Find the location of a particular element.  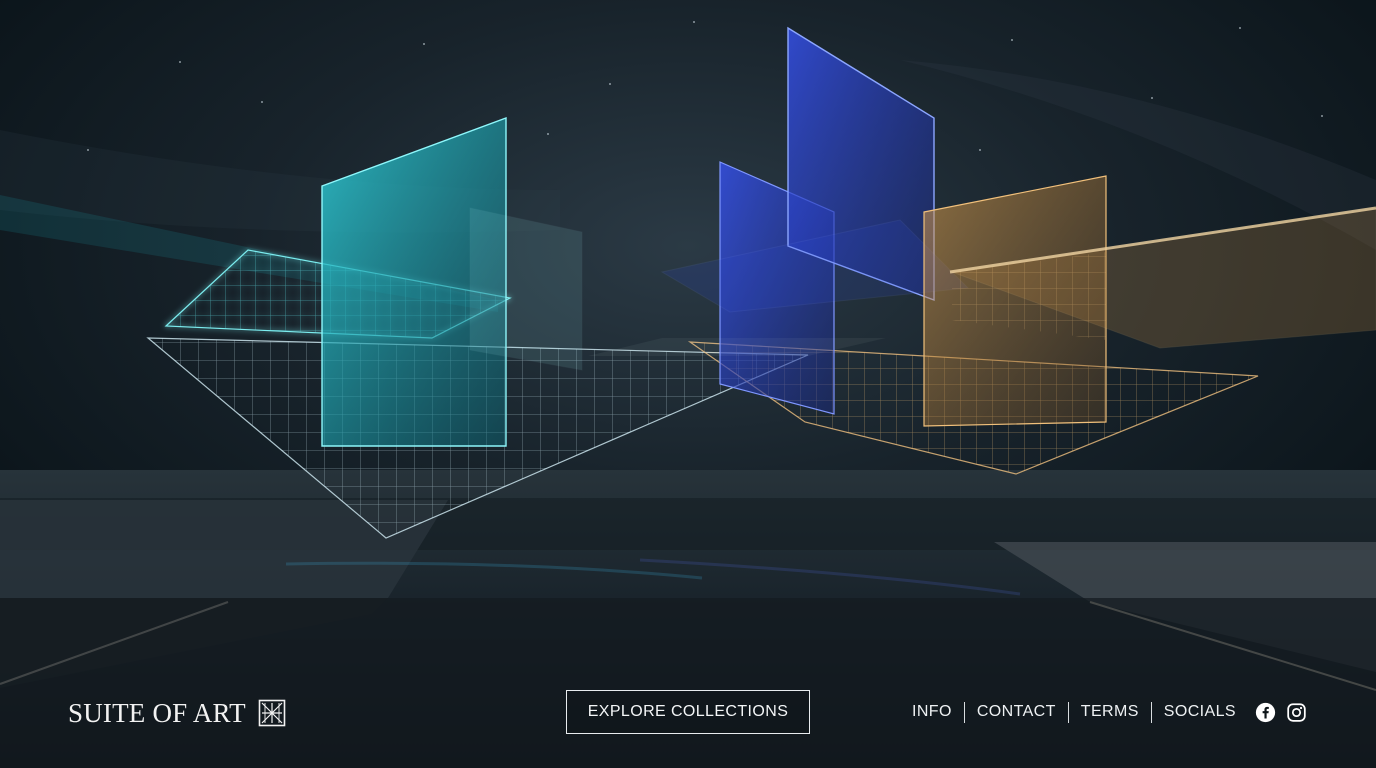

brand: SUITE OF ART is located at coordinates (177, 713).